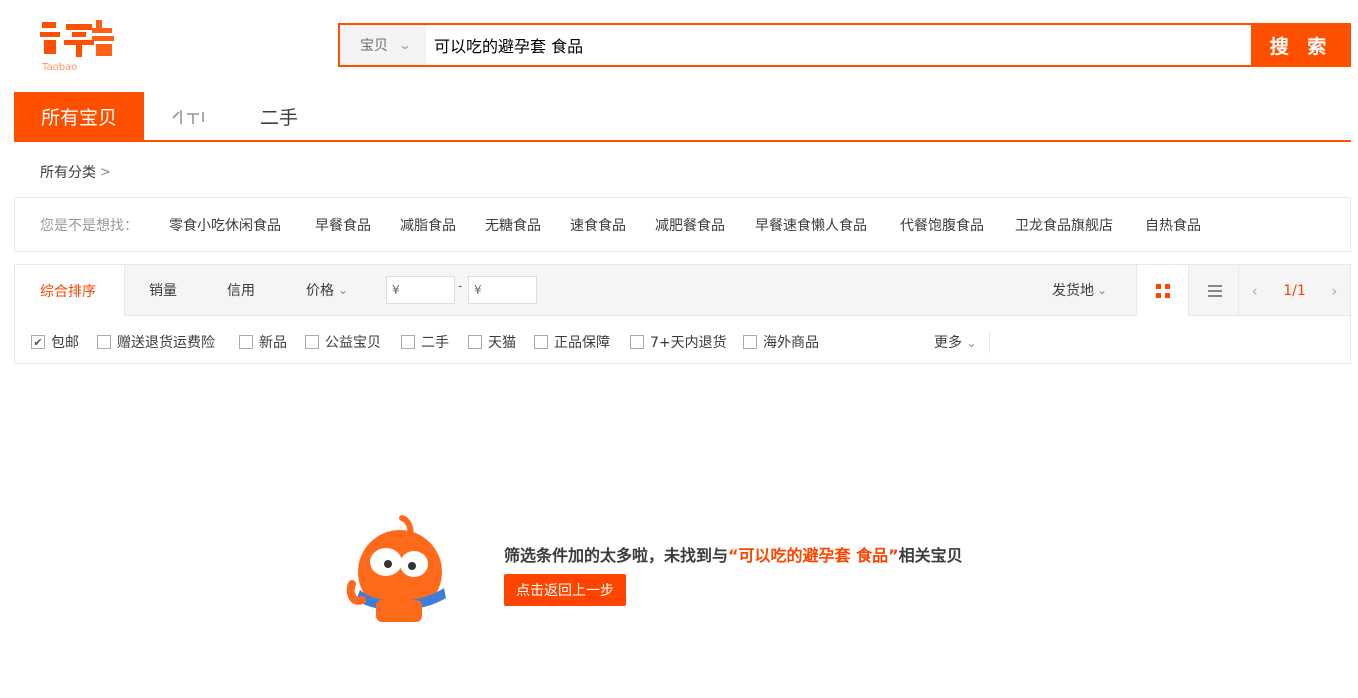  Describe the element at coordinates (813, 555) in the screenshot. I see `empty-message-keyword: “可以吃的避孕套 食品”` at that location.